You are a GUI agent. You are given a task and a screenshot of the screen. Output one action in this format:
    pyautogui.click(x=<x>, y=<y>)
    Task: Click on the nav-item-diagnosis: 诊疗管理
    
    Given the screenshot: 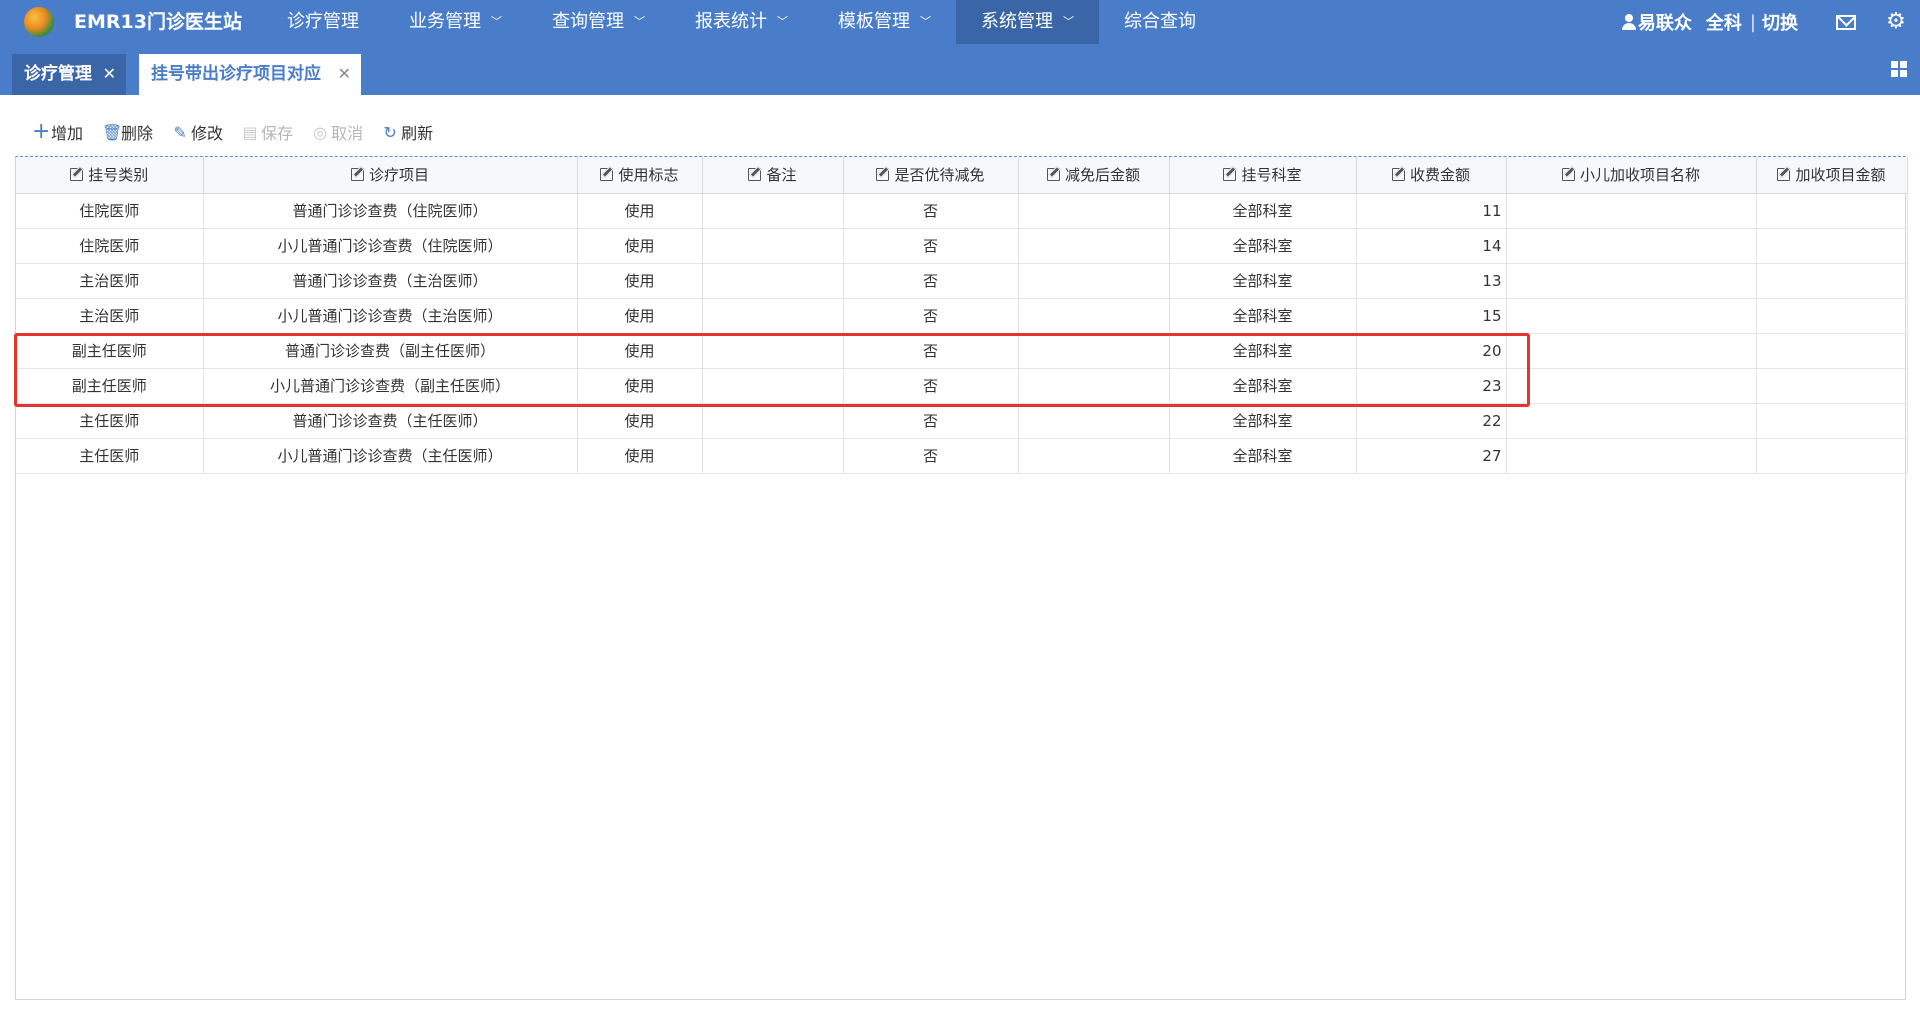 What is the action you would take?
    pyautogui.click(x=323, y=22)
    